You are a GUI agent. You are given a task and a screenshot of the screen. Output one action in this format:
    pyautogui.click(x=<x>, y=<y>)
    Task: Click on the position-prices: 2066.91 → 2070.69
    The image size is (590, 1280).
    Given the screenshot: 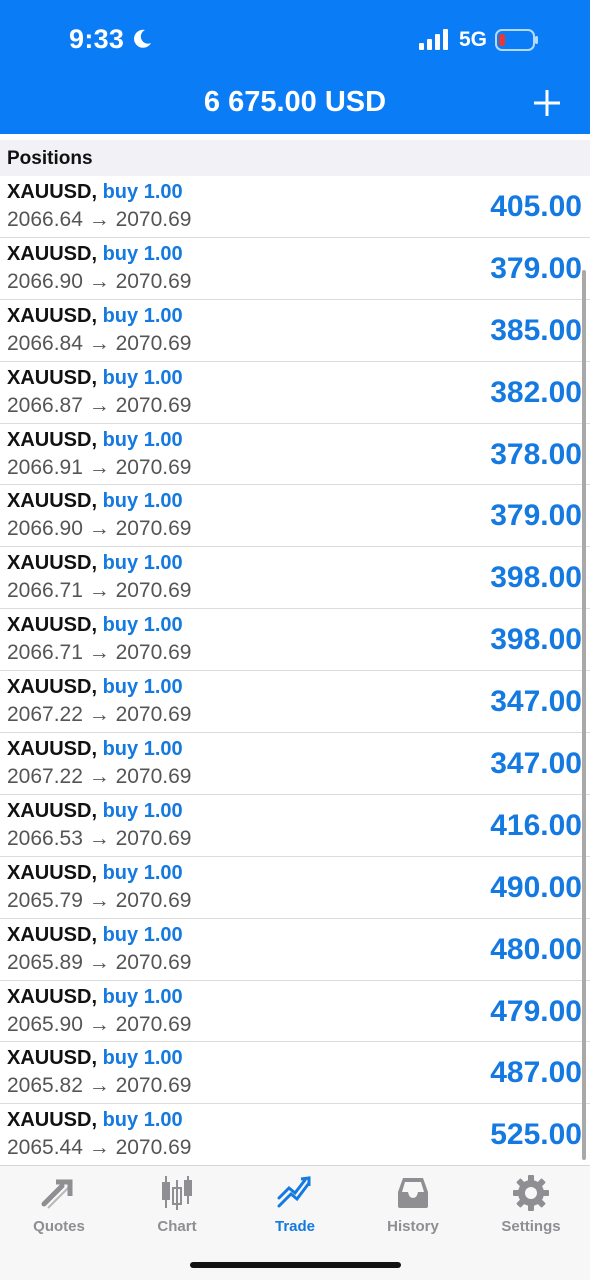 What is the action you would take?
    pyautogui.click(x=99, y=467)
    